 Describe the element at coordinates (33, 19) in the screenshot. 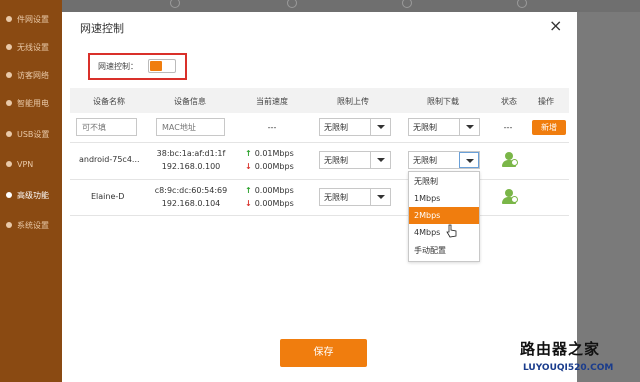

I see `sidebar-item-label: 件网设置` at that location.